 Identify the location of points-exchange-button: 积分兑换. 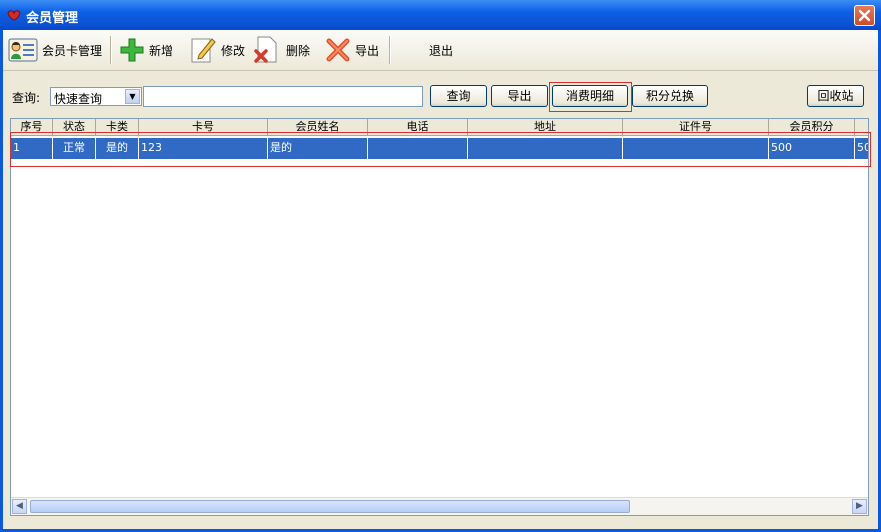
(670, 96).